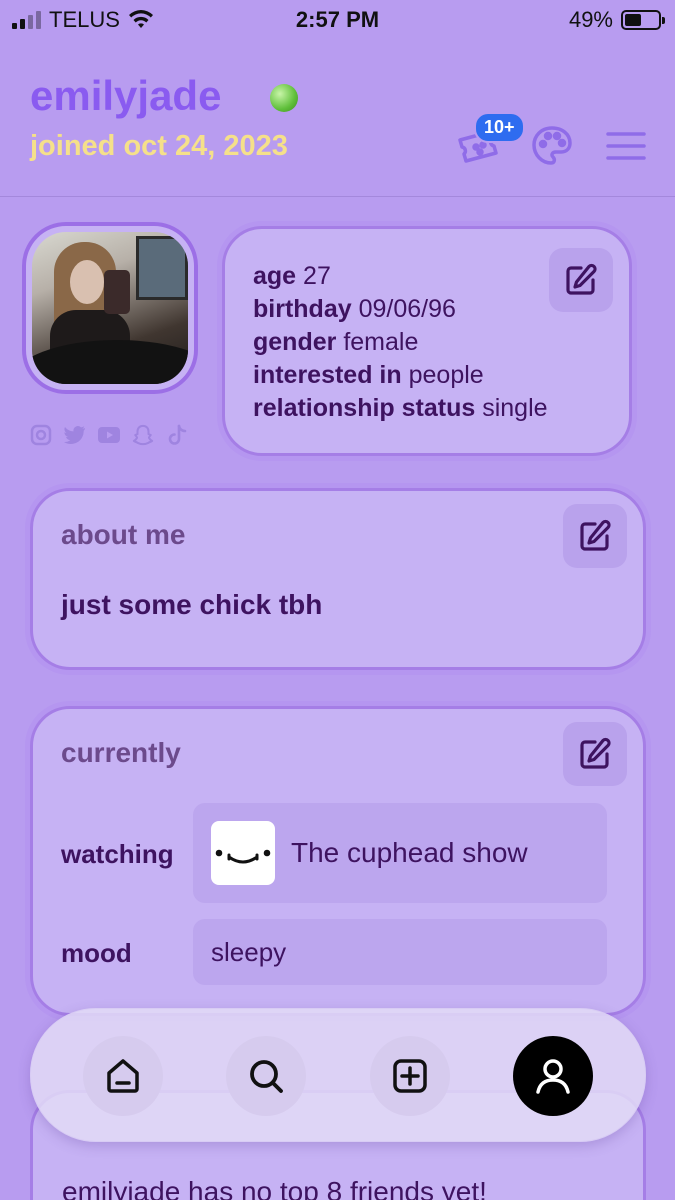 The height and width of the screenshot is (1200, 675). I want to click on search-icon, so click(266, 1076).